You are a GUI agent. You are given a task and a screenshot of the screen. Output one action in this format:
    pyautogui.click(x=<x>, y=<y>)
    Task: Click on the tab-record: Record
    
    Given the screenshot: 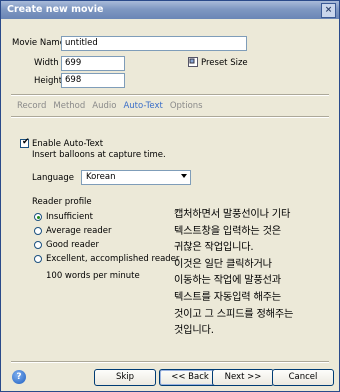 What is the action you would take?
    pyautogui.click(x=31, y=106)
    